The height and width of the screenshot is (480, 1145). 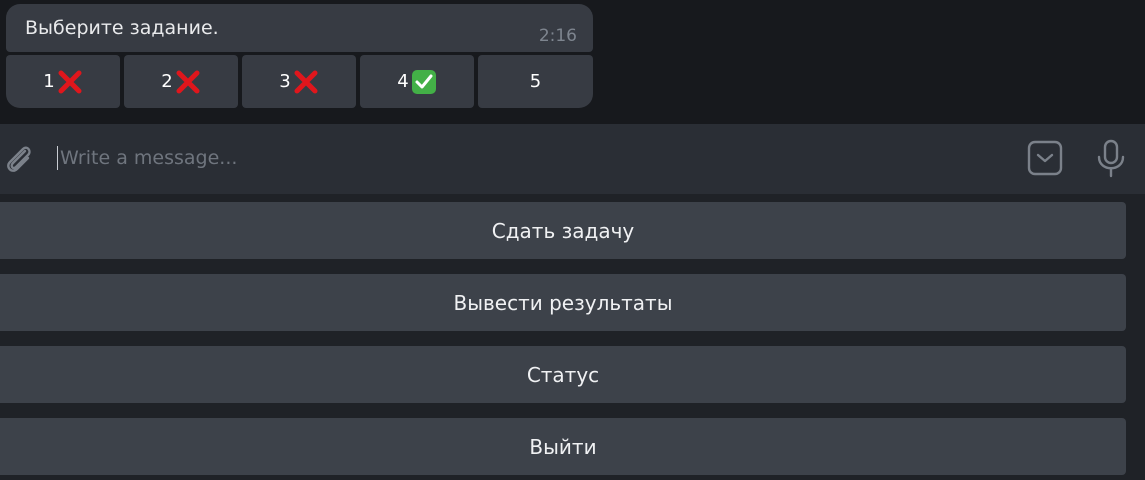 I want to click on keyboard-toggle-icon, so click(x=1045, y=158).